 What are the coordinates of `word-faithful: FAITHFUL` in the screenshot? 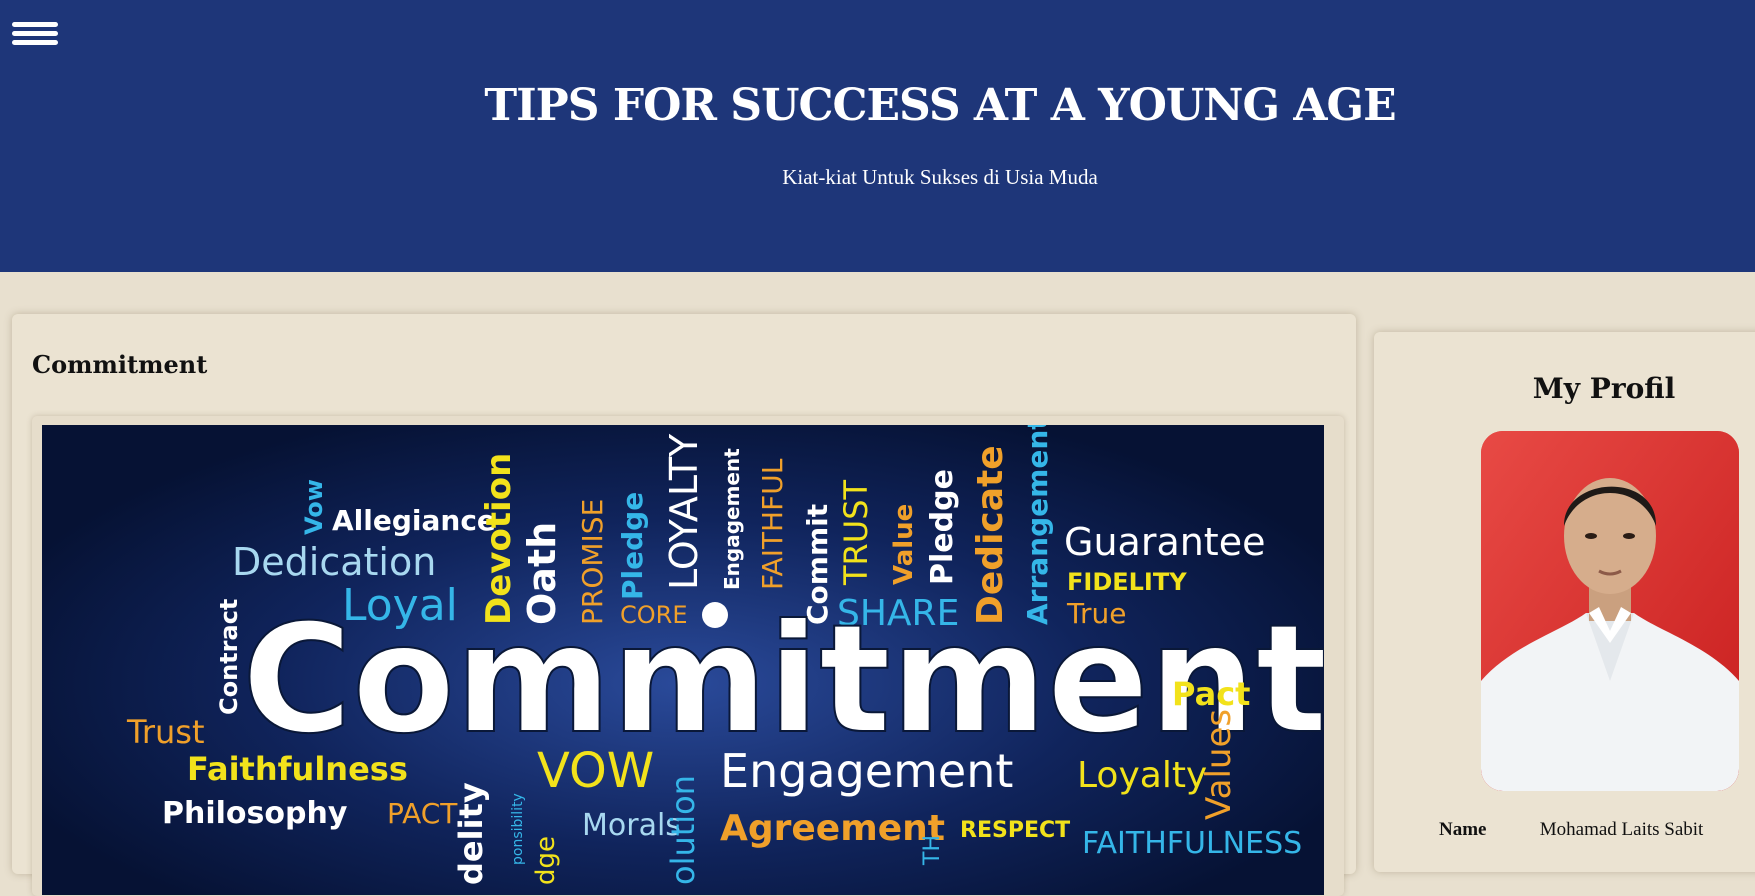 It's located at (772, 524).